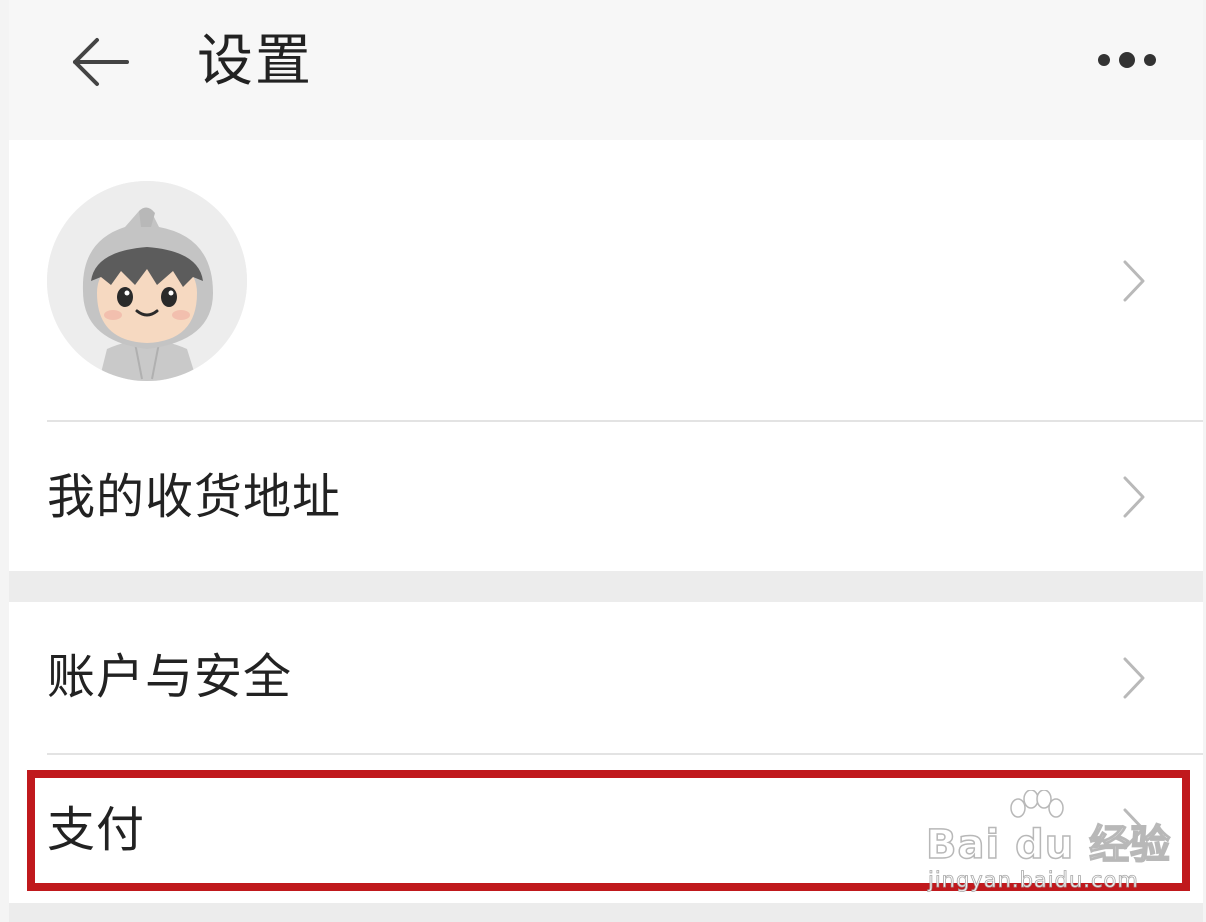  Describe the element at coordinates (4, 461) in the screenshot. I see `frame-edge-left` at that location.